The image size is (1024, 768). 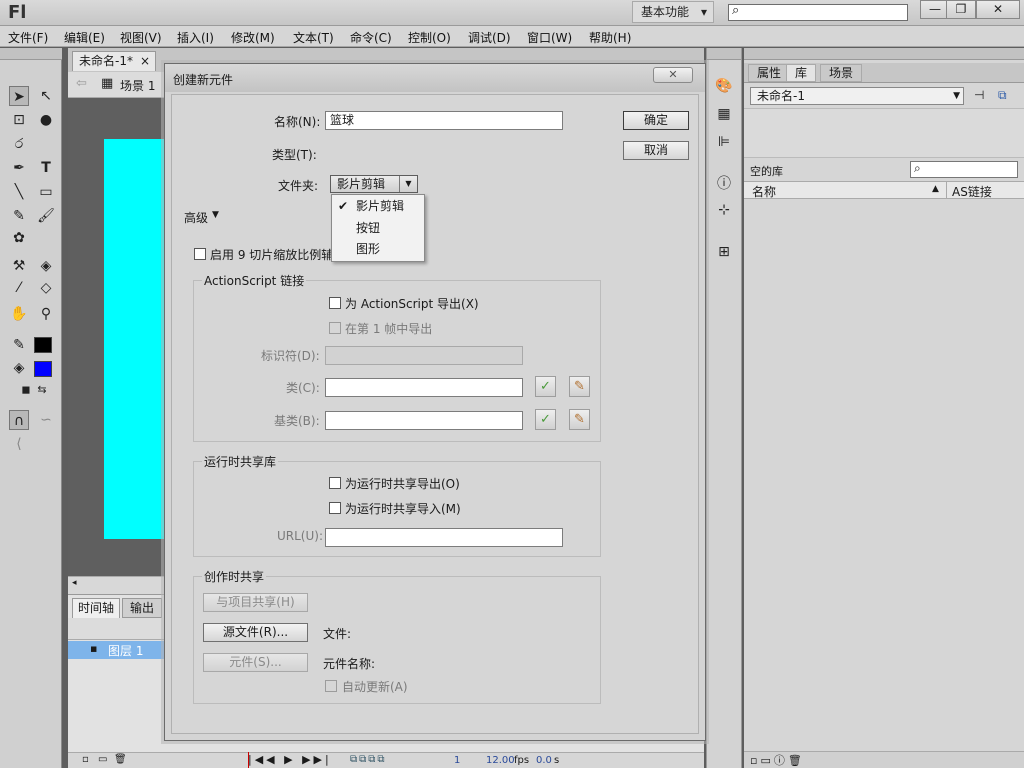 What do you see at coordinates (116, 650) in the screenshot?
I see `layer-row: ▪ 图层 1` at bounding box center [116, 650].